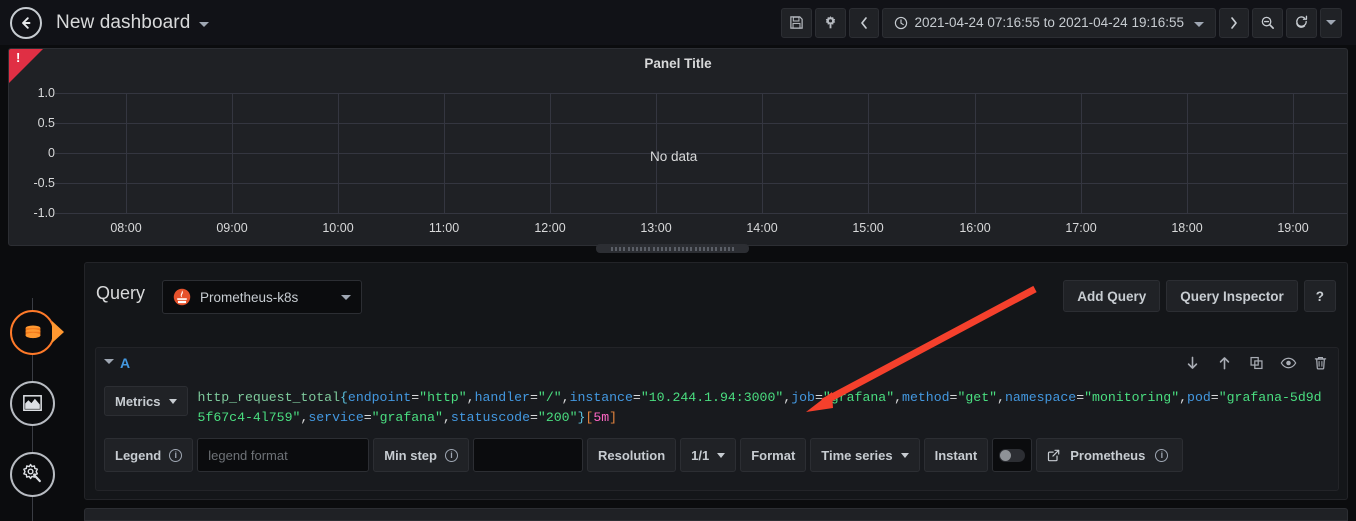 The height and width of the screenshot is (521, 1356). I want to click on expr-label-key: instance, so click(601, 397).